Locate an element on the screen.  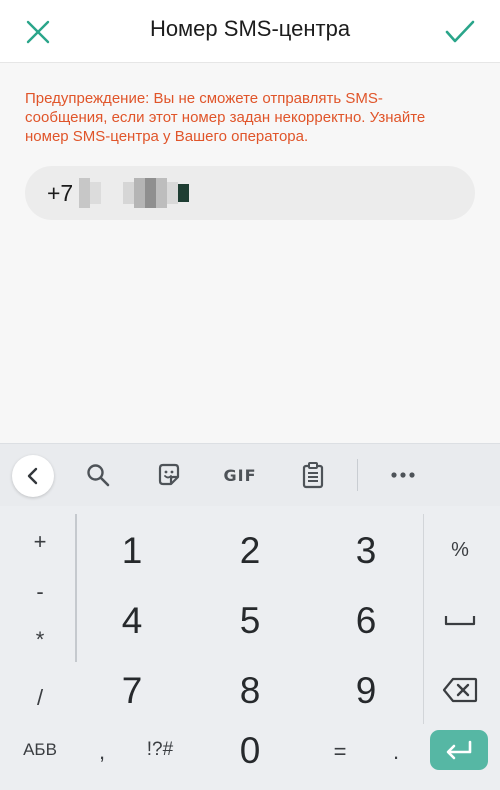
chevron-left-icon is located at coordinates (32, 476).